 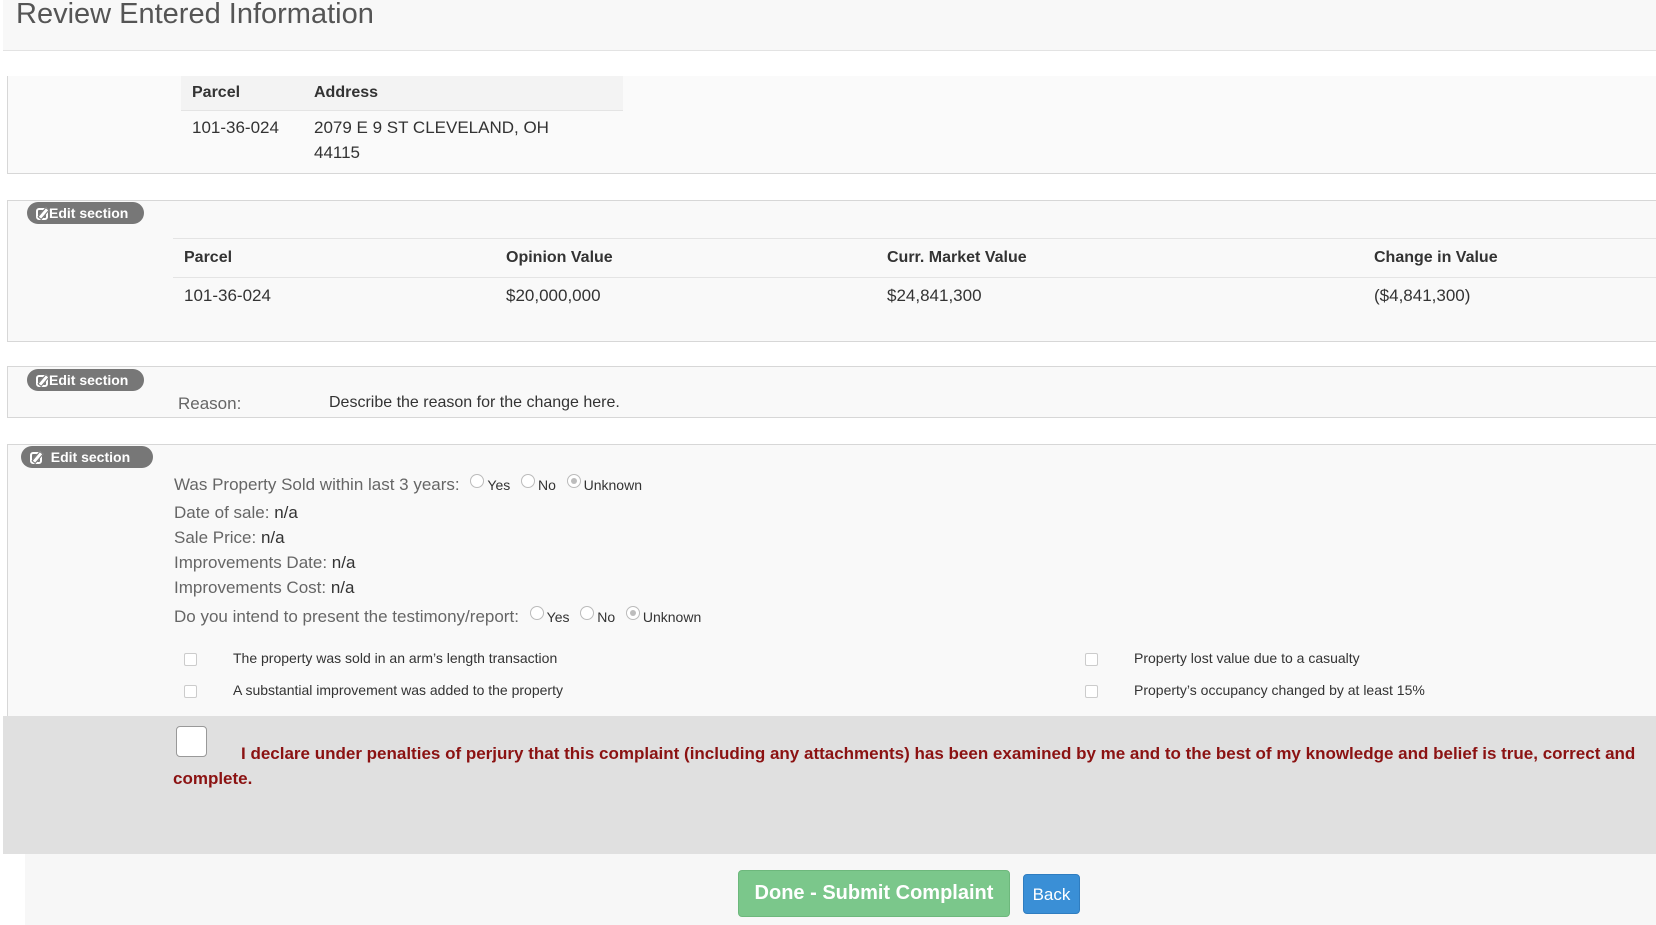 What do you see at coordinates (559, 257) in the screenshot?
I see `header-opinion-value: Opinion Value` at bounding box center [559, 257].